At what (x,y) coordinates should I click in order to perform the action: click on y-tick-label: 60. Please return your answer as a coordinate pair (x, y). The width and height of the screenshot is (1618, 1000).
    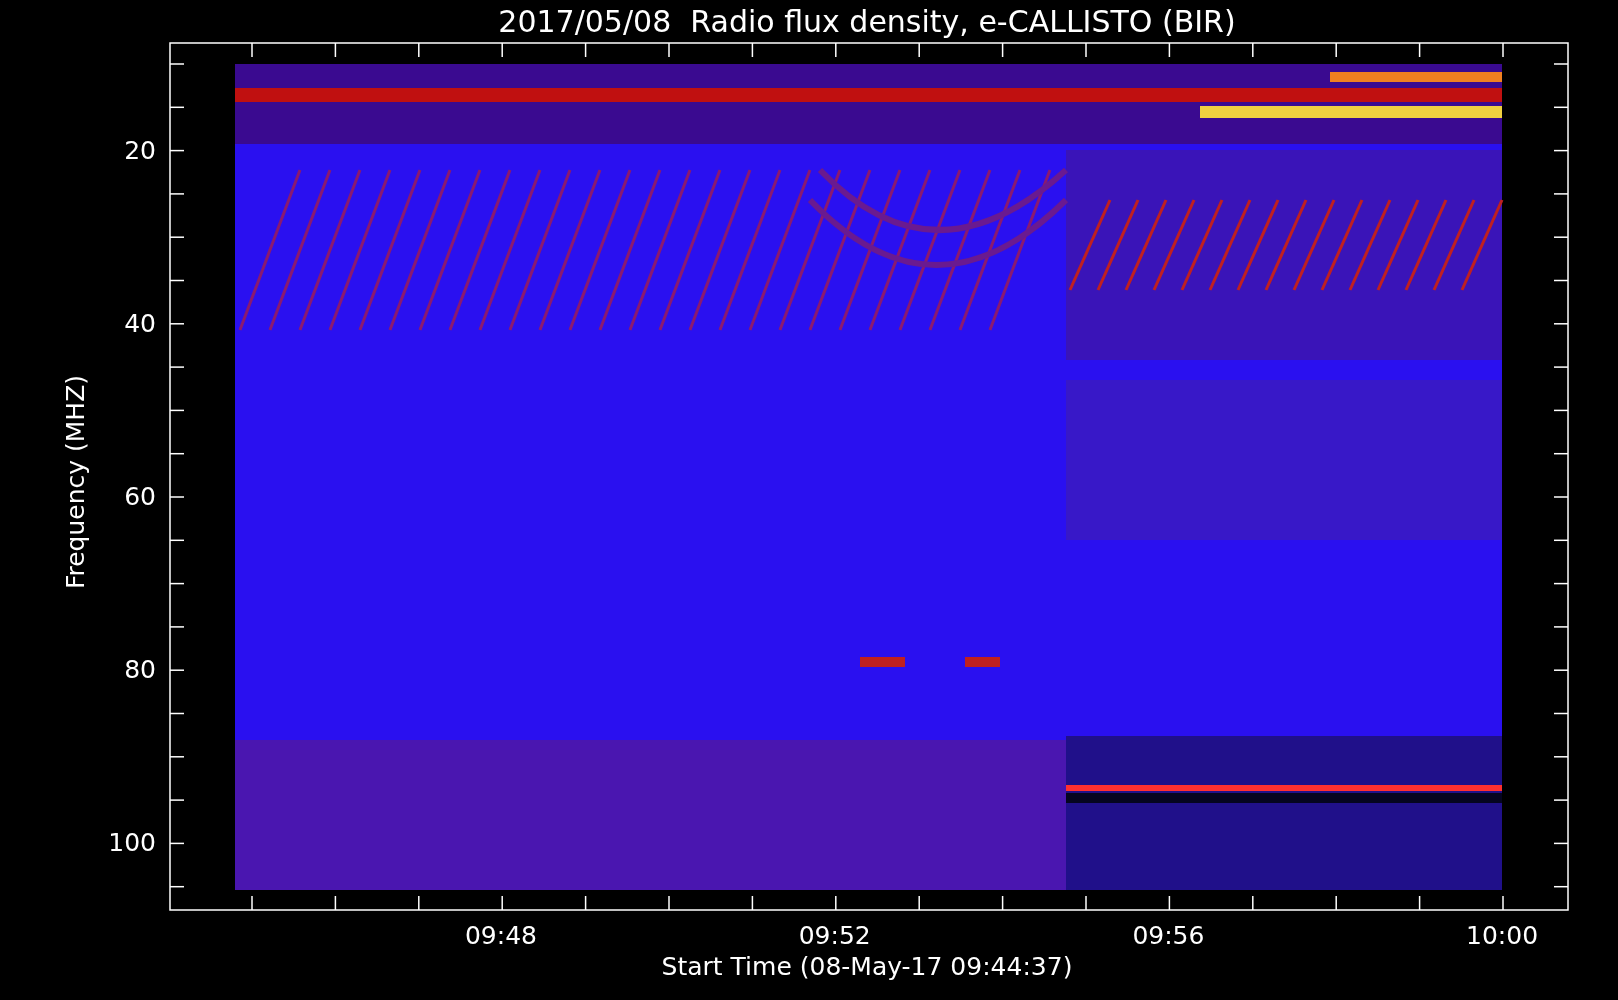
    Looking at the image, I should click on (140, 496).